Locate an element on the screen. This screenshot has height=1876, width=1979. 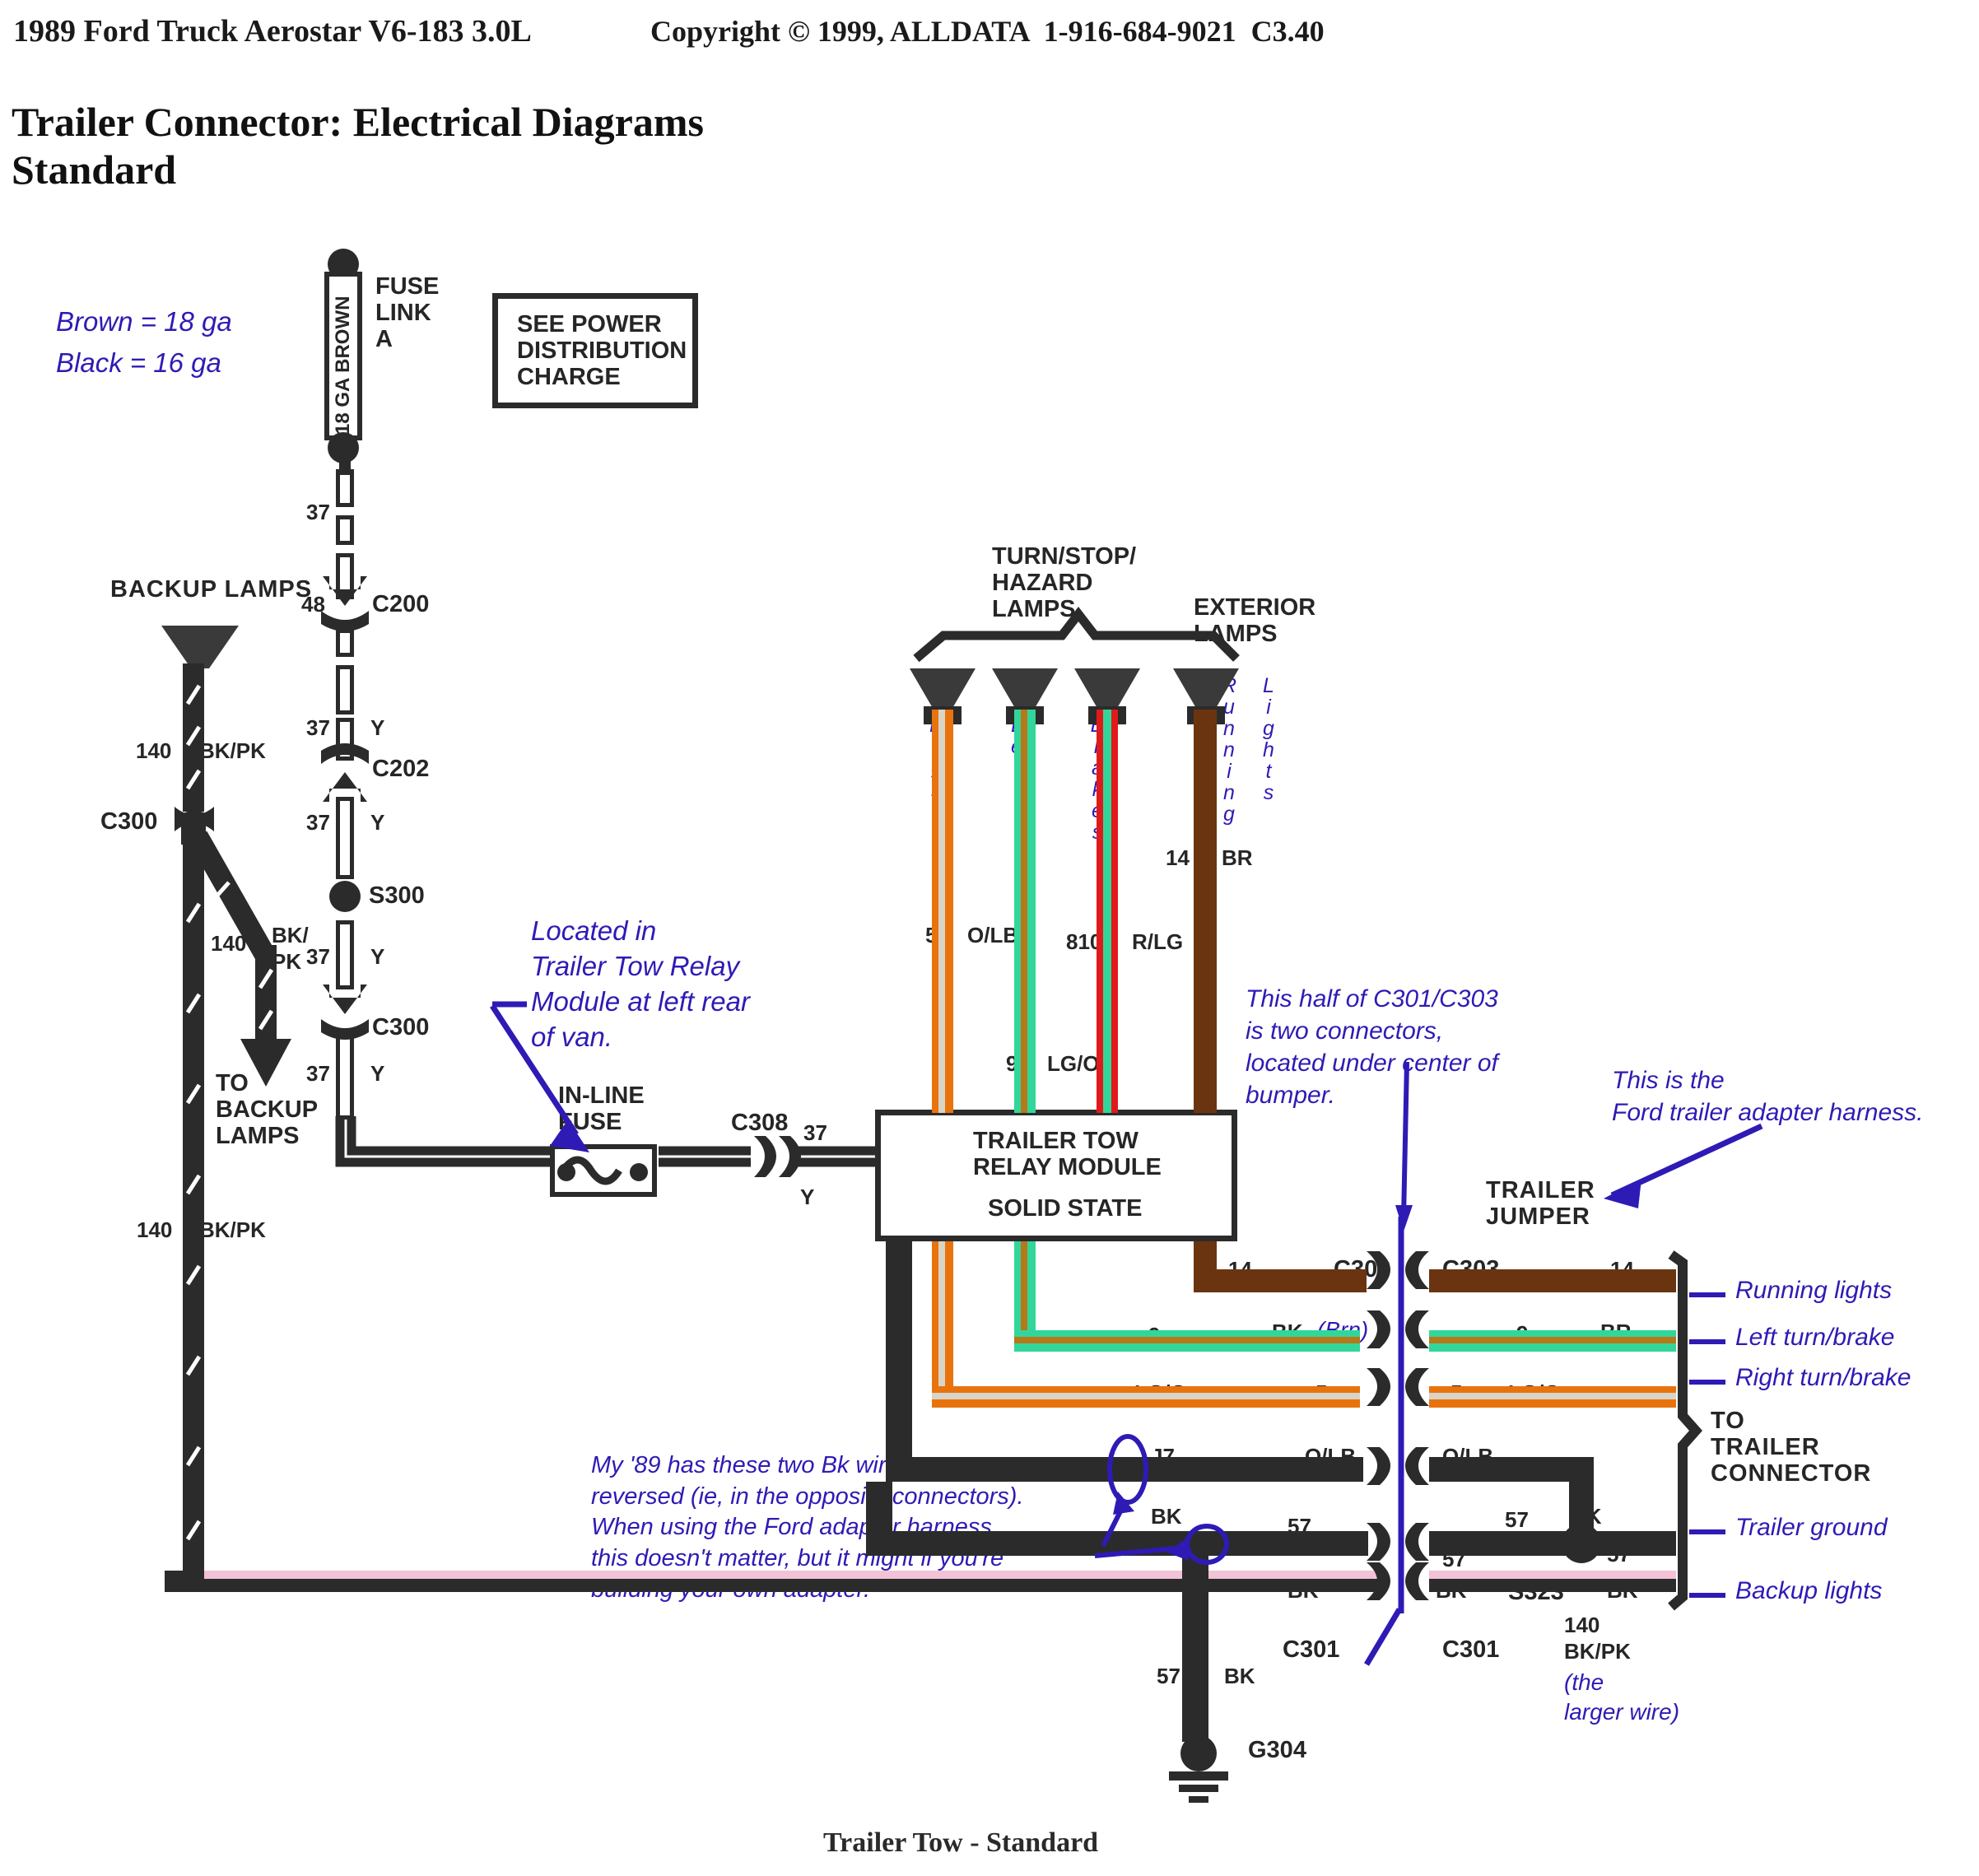
fuse-link-gauge-label: 18 GA BROWN is located at coordinates (343, 365).